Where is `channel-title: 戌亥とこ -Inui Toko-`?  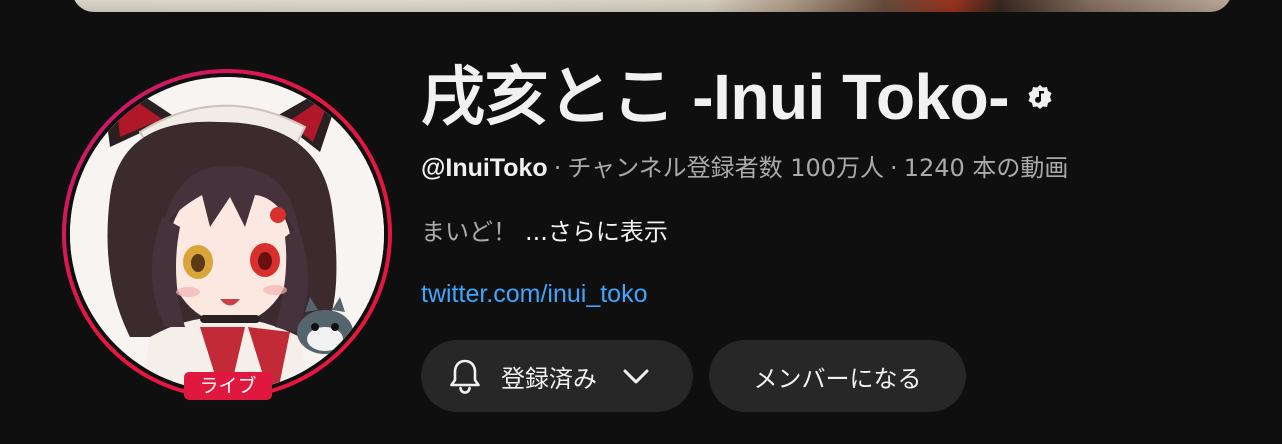
channel-title: 戌亥とこ -Inui Toko- is located at coordinates (715, 97).